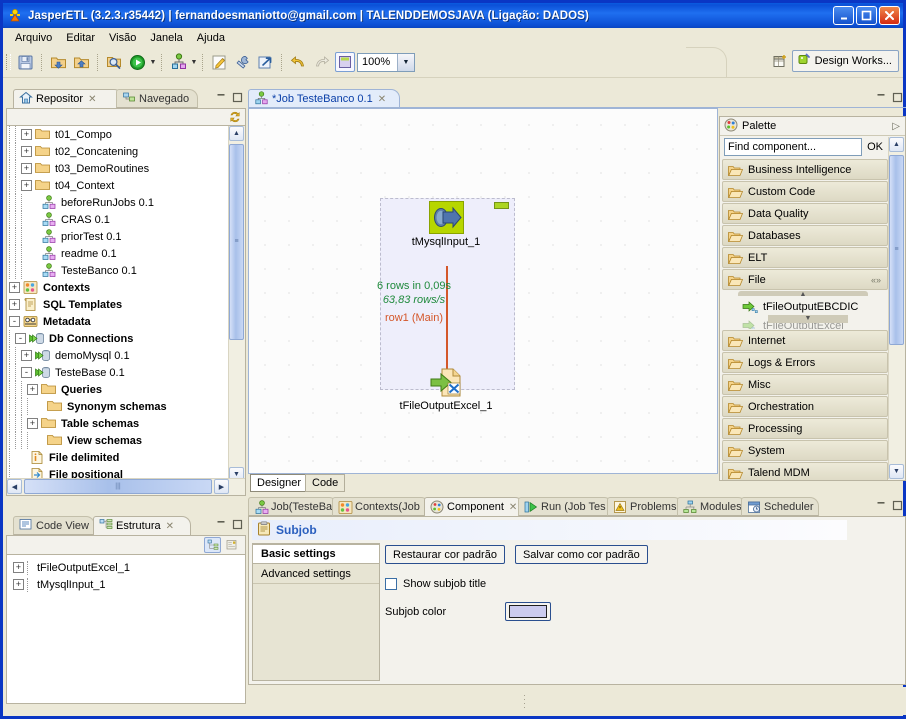 The image size is (906, 719). I want to click on outline-tree: + tFileOutputExcel_1 + tMysqlInput_1, so click(126, 629).